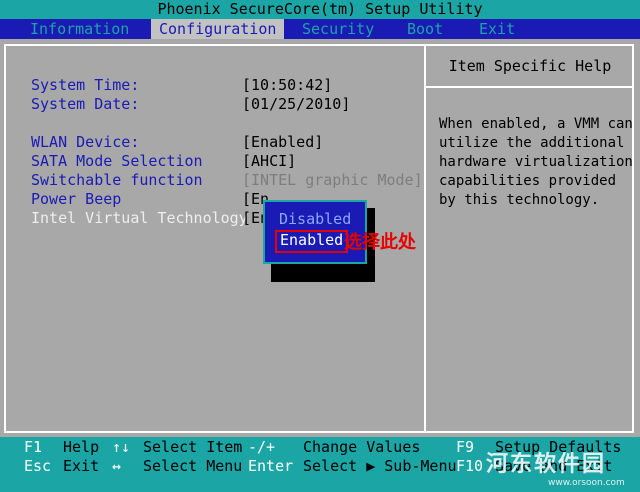  Describe the element at coordinates (139, 218) in the screenshot. I see `intel-vt-label: Intel Virtual Technology` at that location.